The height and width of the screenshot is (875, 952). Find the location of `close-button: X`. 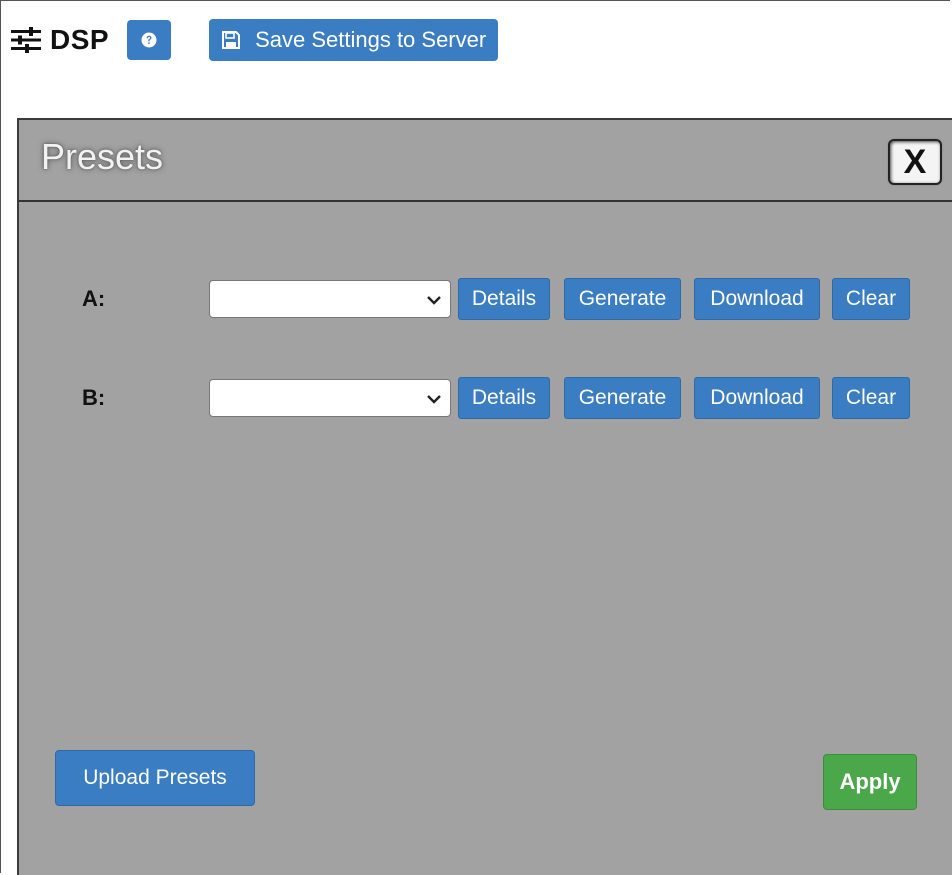

close-button: X is located at coordinates (915, 162).